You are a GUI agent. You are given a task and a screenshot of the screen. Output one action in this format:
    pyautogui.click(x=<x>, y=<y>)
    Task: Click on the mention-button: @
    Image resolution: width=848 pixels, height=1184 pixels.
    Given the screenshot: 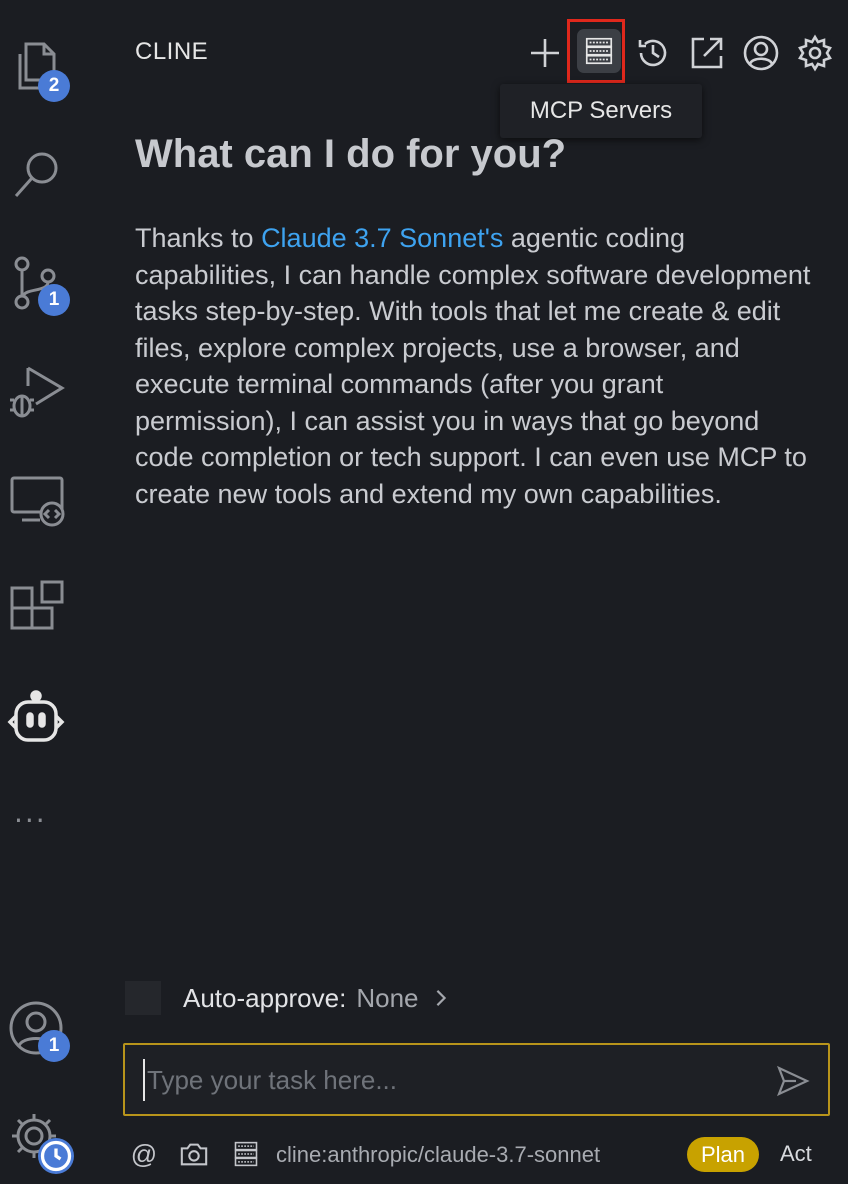 What is the action you would take?
    pyautogui.click(x=144, y=1154)
    